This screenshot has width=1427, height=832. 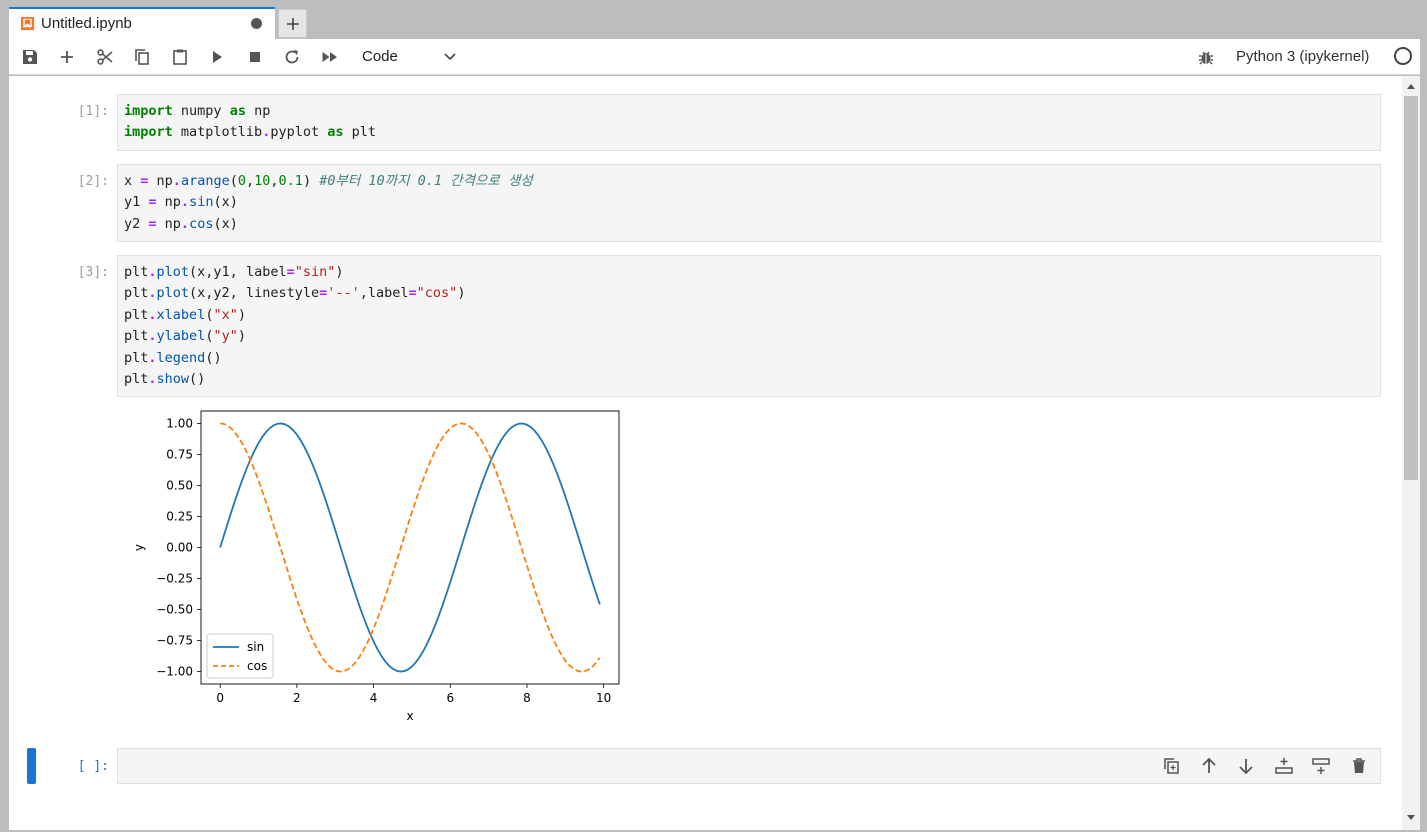 I want to click on restart-run-all-button, so click(x=330, y=57).